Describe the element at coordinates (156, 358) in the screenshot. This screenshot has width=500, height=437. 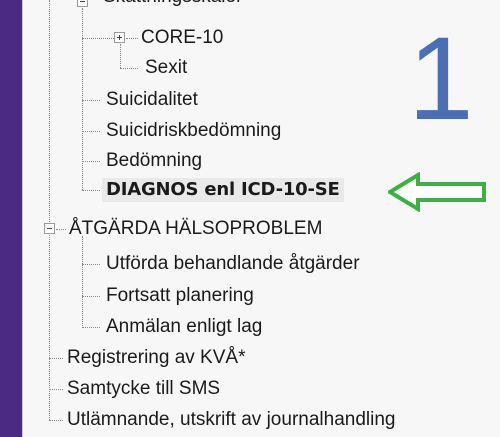
I see `tree-item-registrering-kva: Registrering av KVÅ*` at that location.